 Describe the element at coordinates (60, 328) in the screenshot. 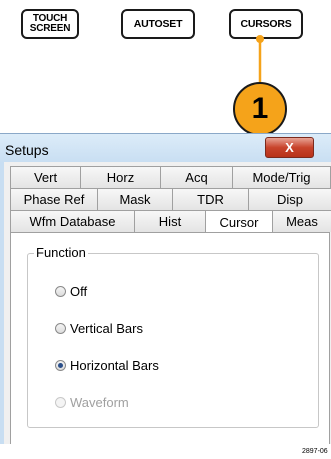

I see `radio-vertical-bars-button` at that location.